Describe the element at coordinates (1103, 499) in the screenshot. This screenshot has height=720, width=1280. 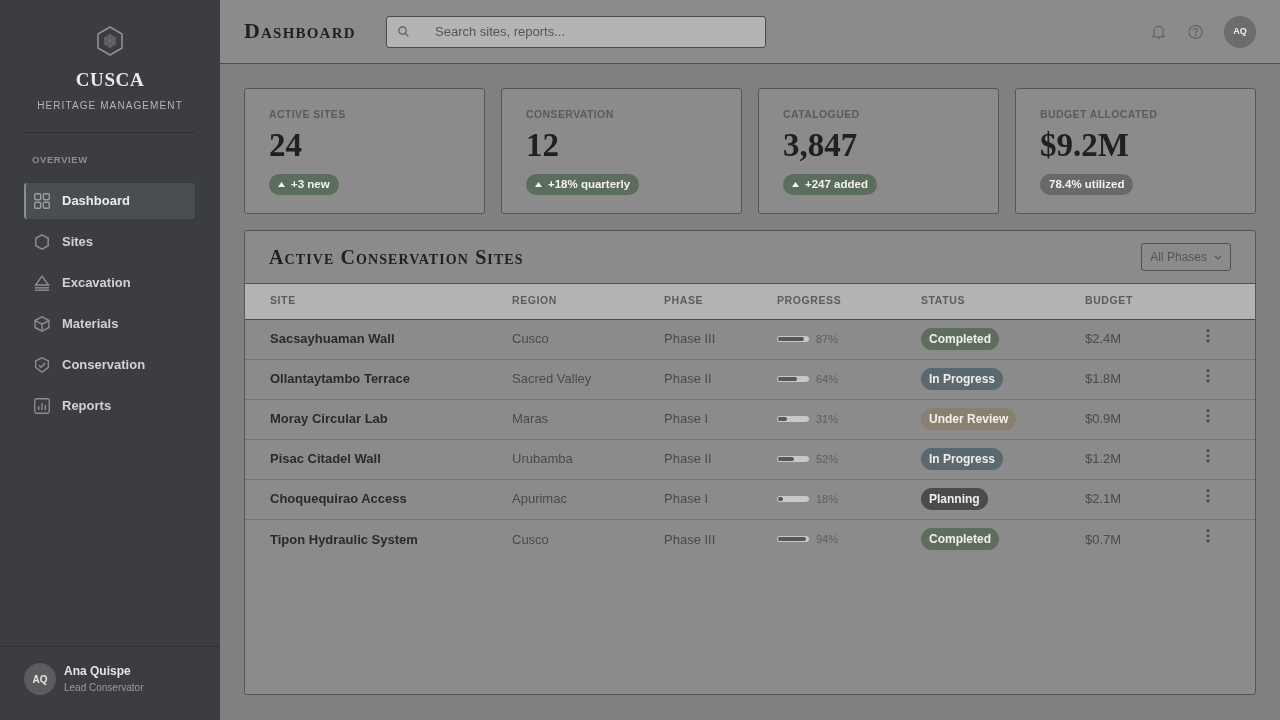
I see `budget-text: $2.1M` at that location.